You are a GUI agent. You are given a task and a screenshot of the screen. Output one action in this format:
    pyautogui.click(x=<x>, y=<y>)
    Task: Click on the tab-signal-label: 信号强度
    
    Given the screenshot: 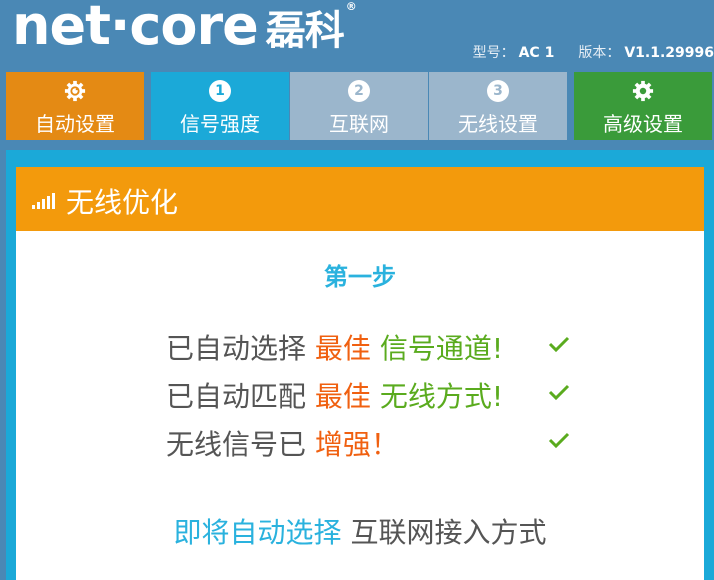 What is the action you would take?
    pyautogui.click(x=220, y=124)
    